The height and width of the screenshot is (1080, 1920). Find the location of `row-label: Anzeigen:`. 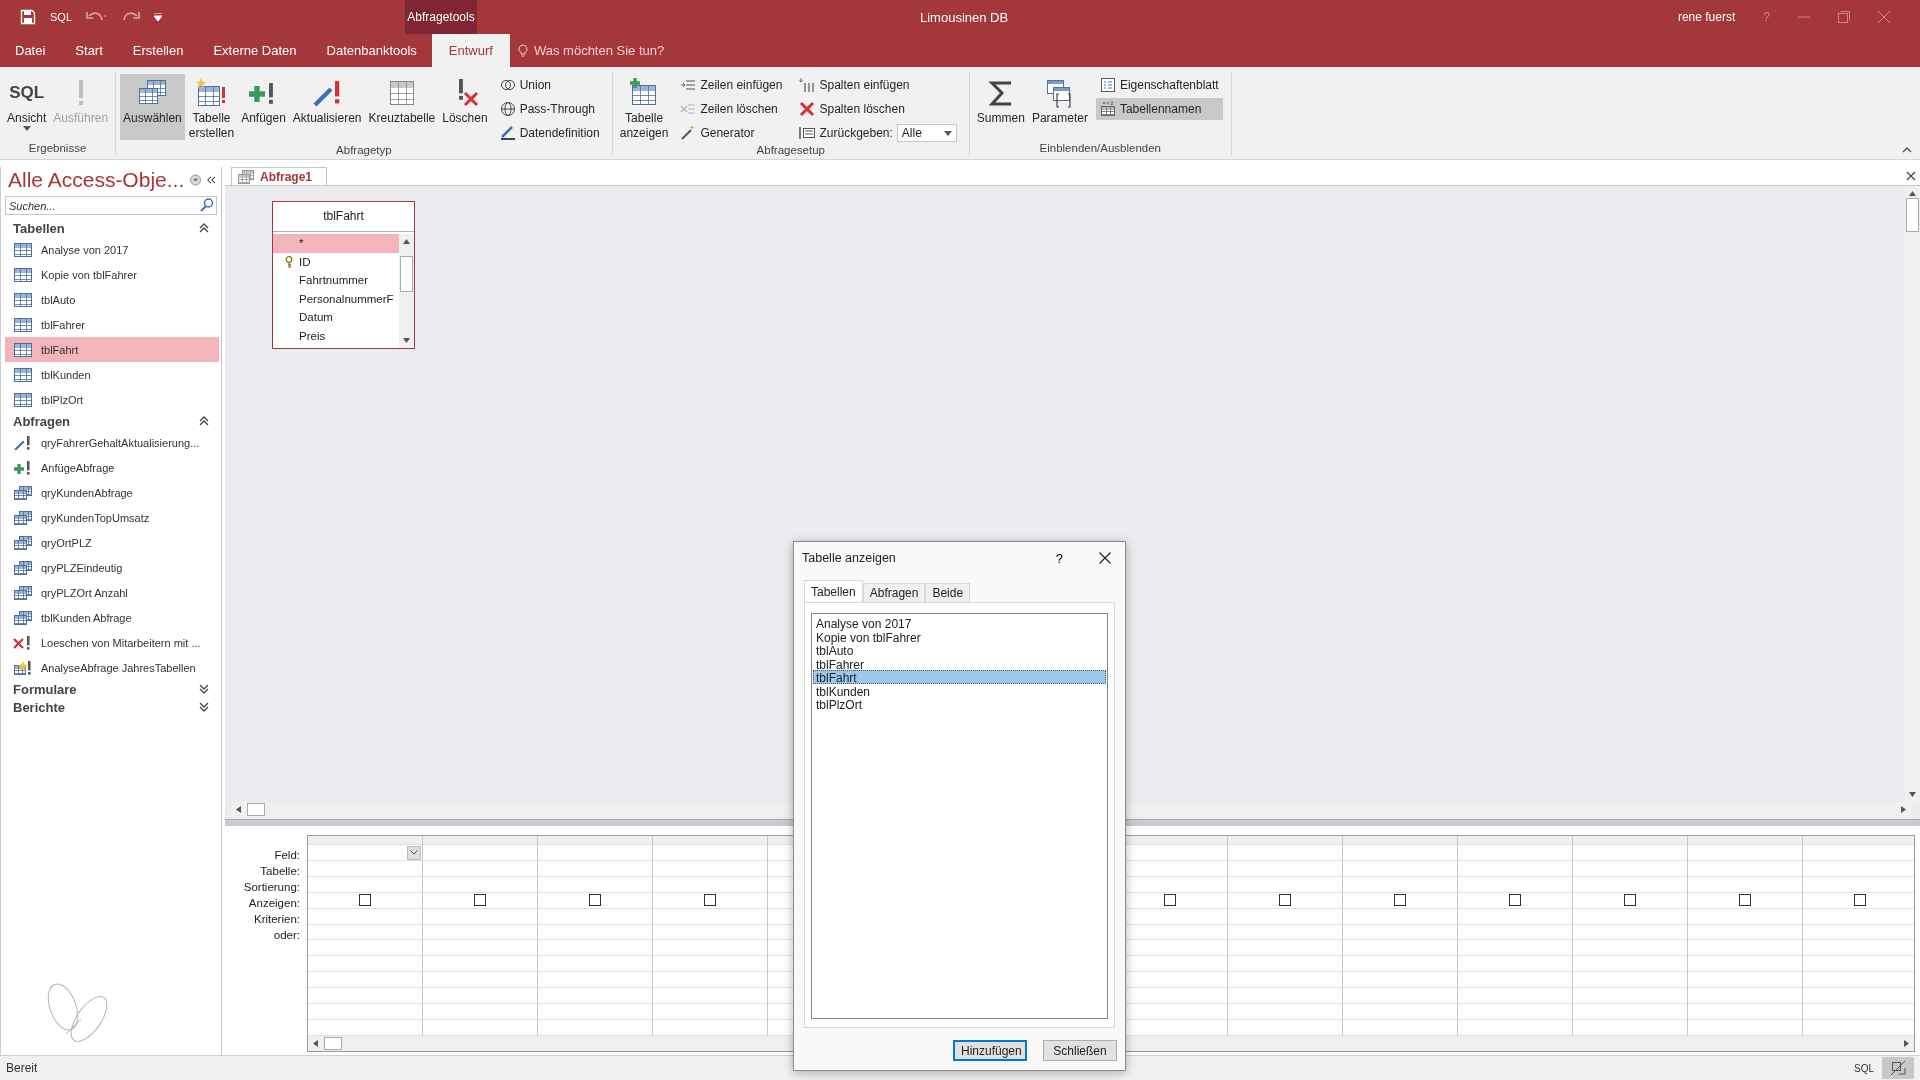

row-label: Anzeigen: is located at coordinates (273, 903).